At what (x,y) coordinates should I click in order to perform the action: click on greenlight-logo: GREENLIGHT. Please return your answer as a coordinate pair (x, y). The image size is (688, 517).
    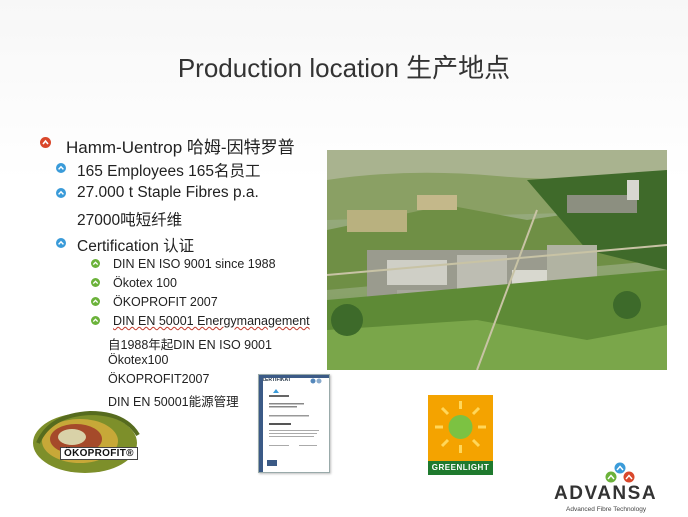
    Looking at the image, I should click on (460, 435).